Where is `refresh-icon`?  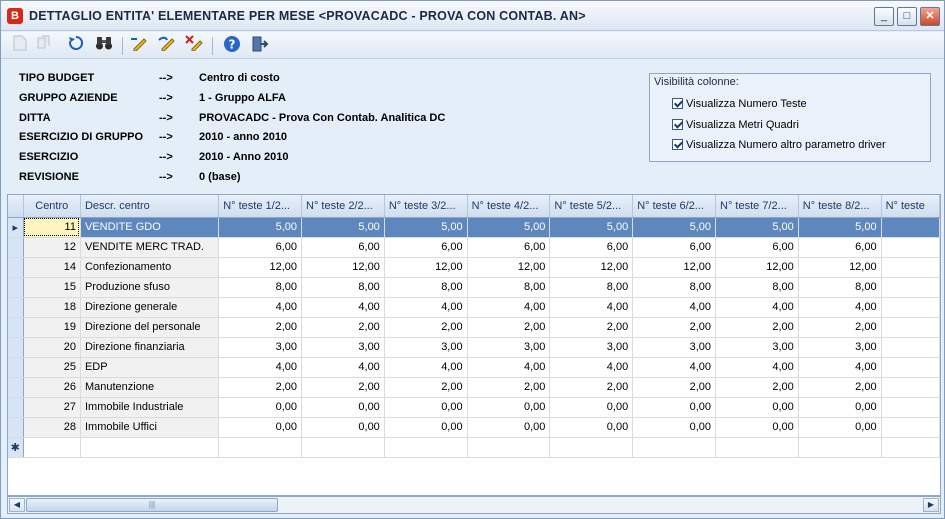
refresh-icon is located at coordinates (76, 46).